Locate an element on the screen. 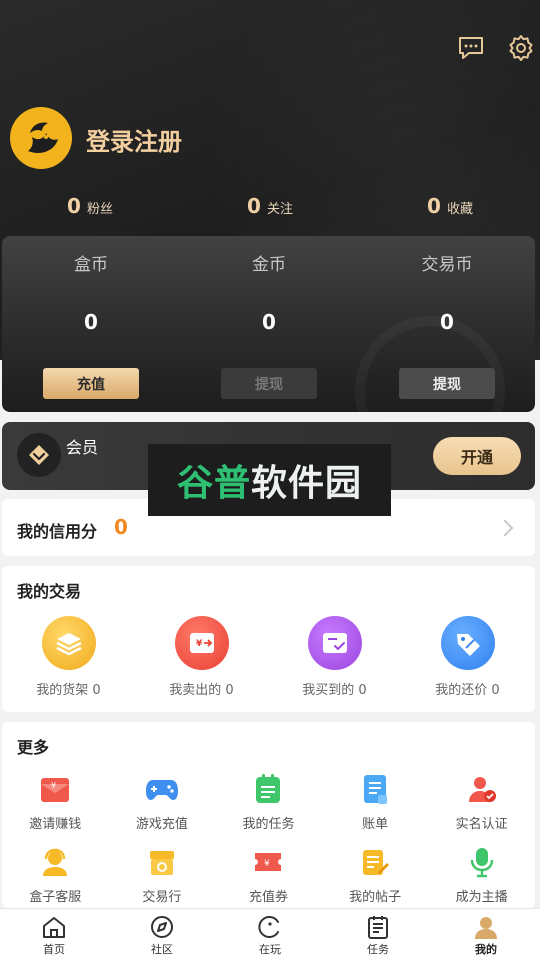 The image size is (540, 960). withdraw-trade-button: 提现 is located at coordinates (447, 383).